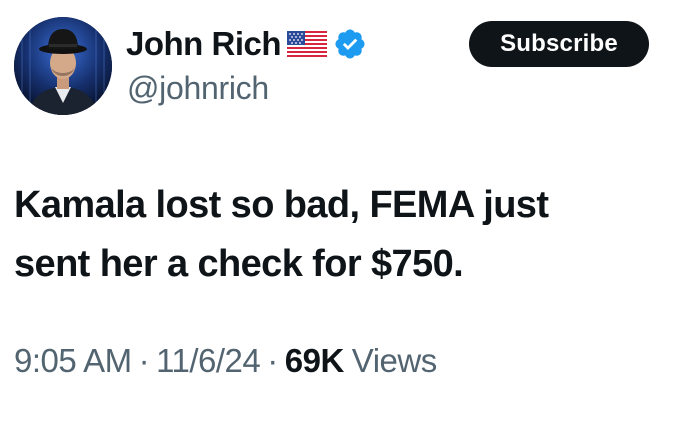  I want to click on tweet-date: 11/6/24, so click(208, 361).